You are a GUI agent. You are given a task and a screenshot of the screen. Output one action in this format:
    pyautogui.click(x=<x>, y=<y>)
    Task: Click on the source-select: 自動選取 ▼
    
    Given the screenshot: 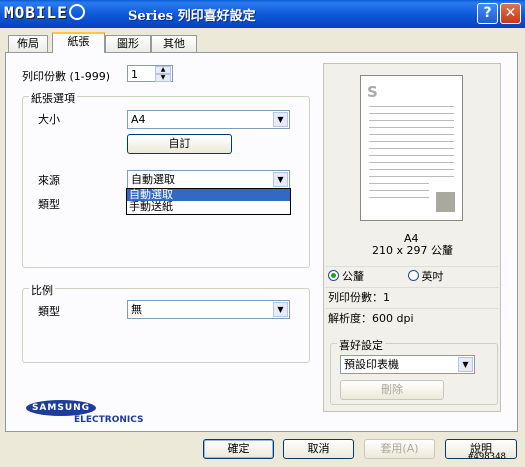 What is the action you would take?
    pyautogui.click(x=208, y=179)
    